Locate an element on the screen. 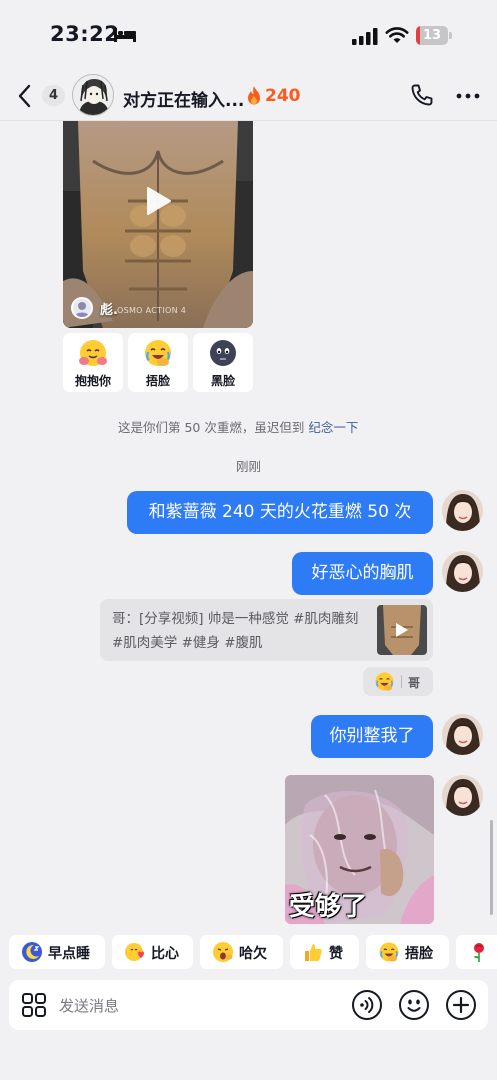  quick-reply-label: 哈欠 is located at coordinates (253, 954).